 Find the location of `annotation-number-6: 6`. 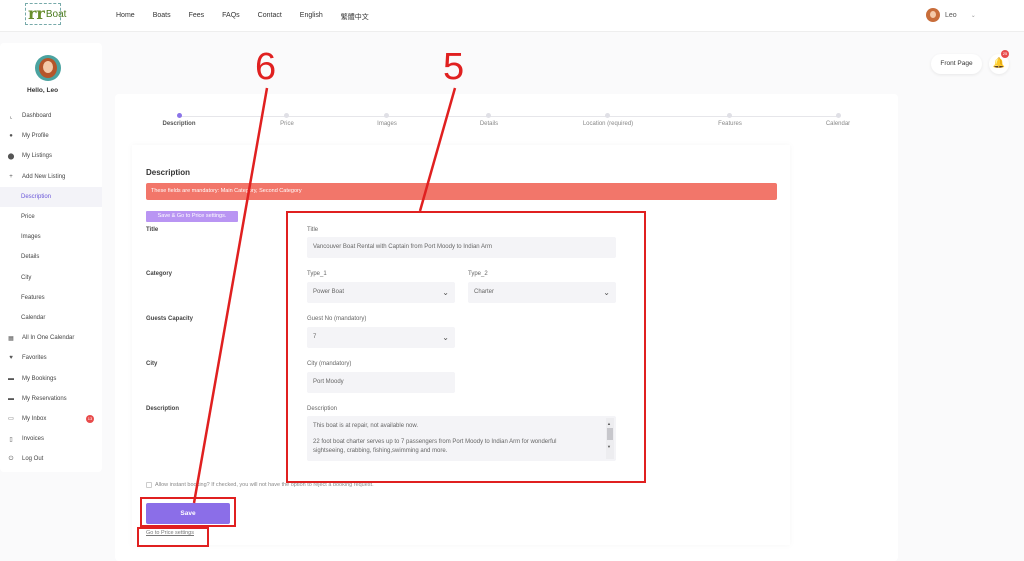

annotation-number-6: 6 is located at coordinates (266, 67).